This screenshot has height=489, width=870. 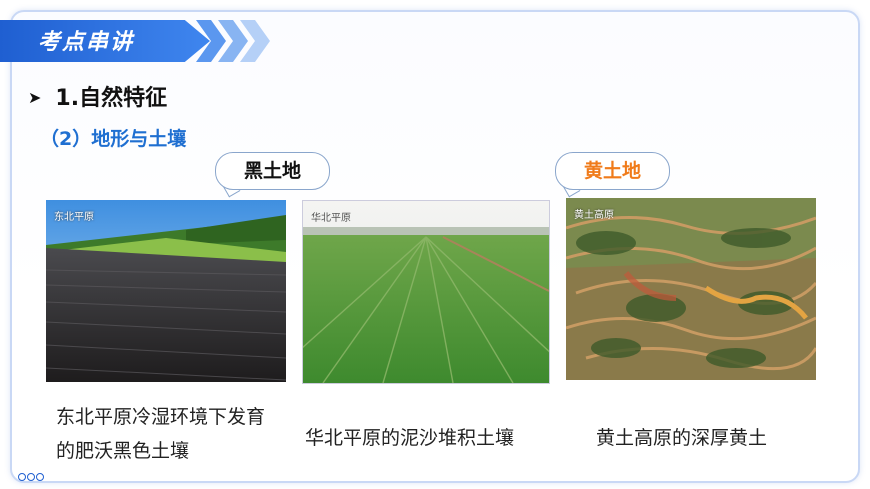 I want to click on slide-title: 考点串讲, so click(x=86, y=42).